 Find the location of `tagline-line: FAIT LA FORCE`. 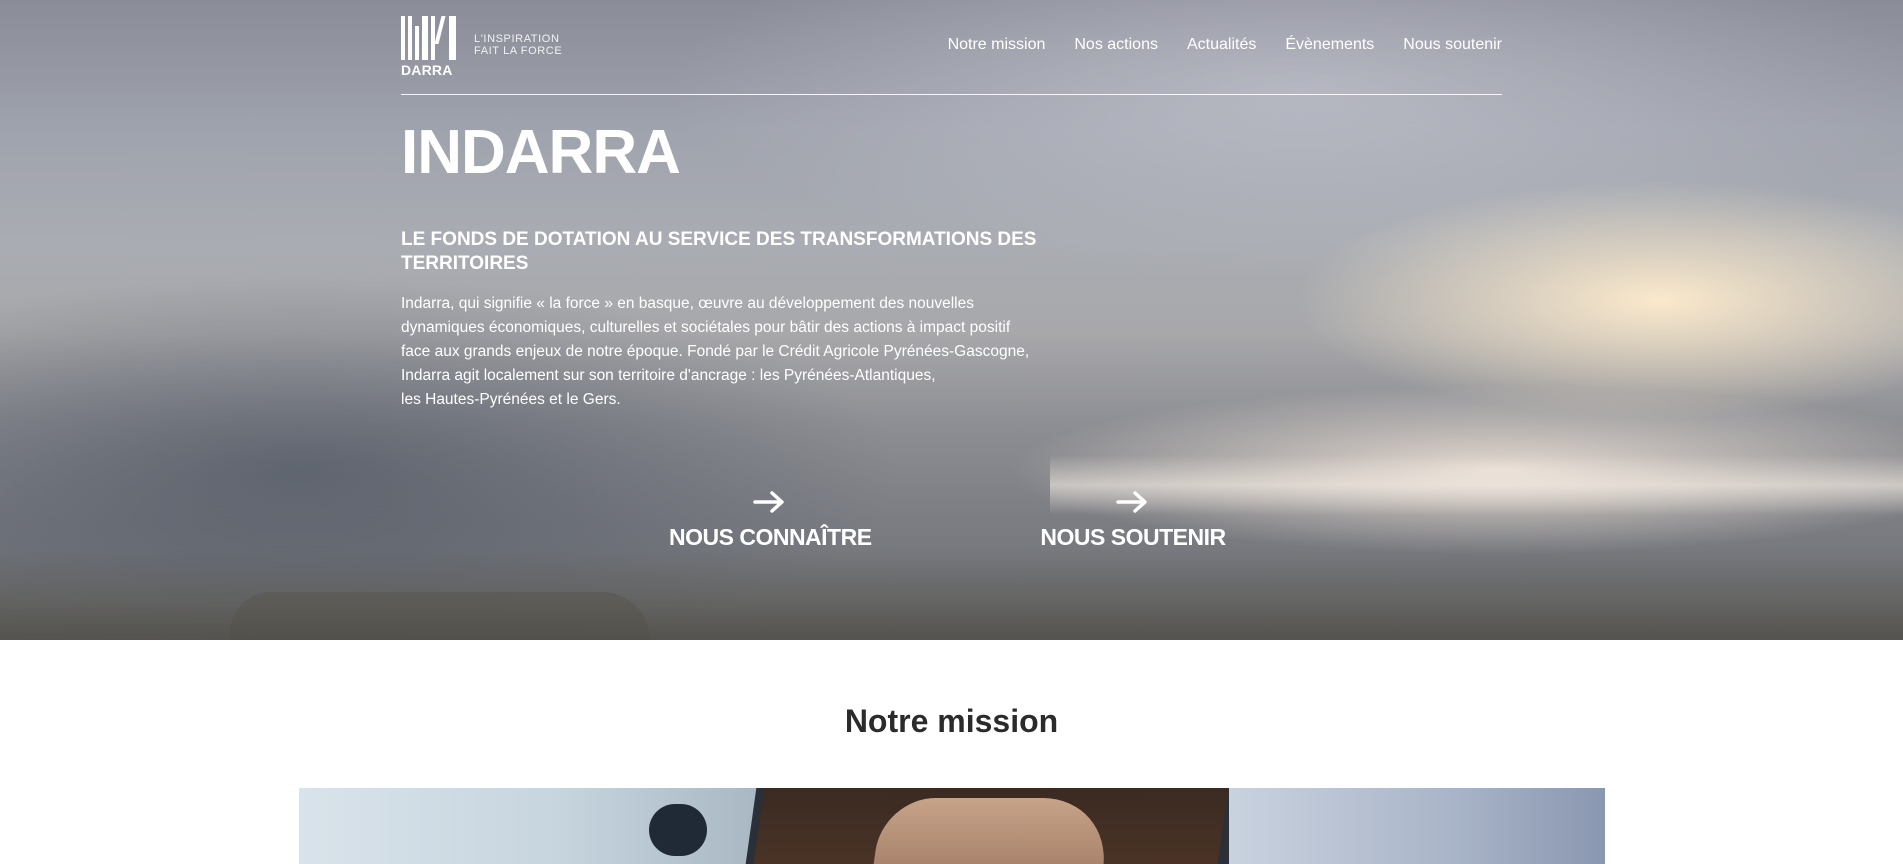

tagline-line: FAIT LA FORCE is located at coordinates (518, 51).